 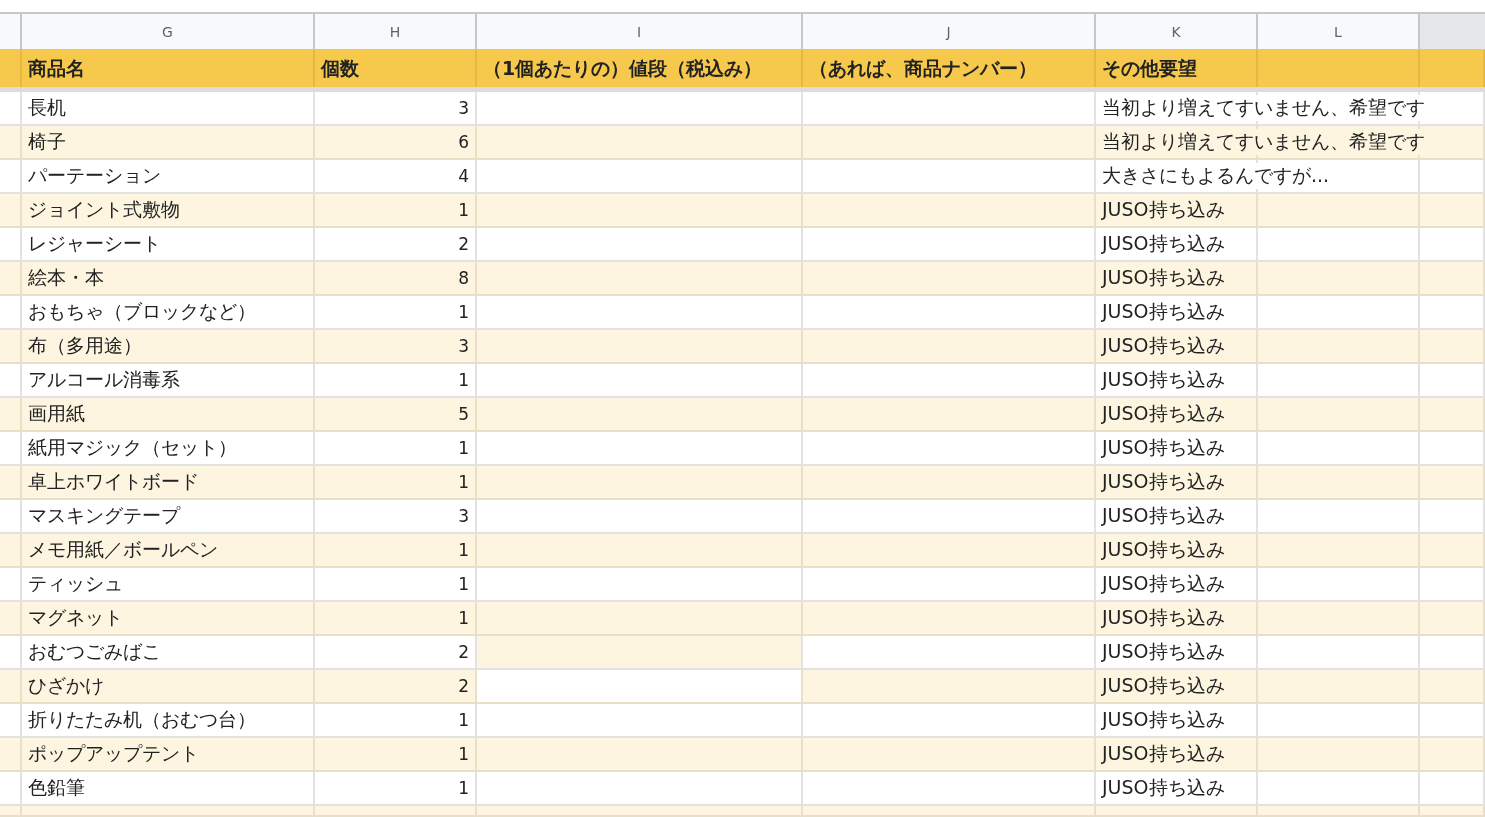 I want to click on column-header: K, so click(x=1177, y=32).